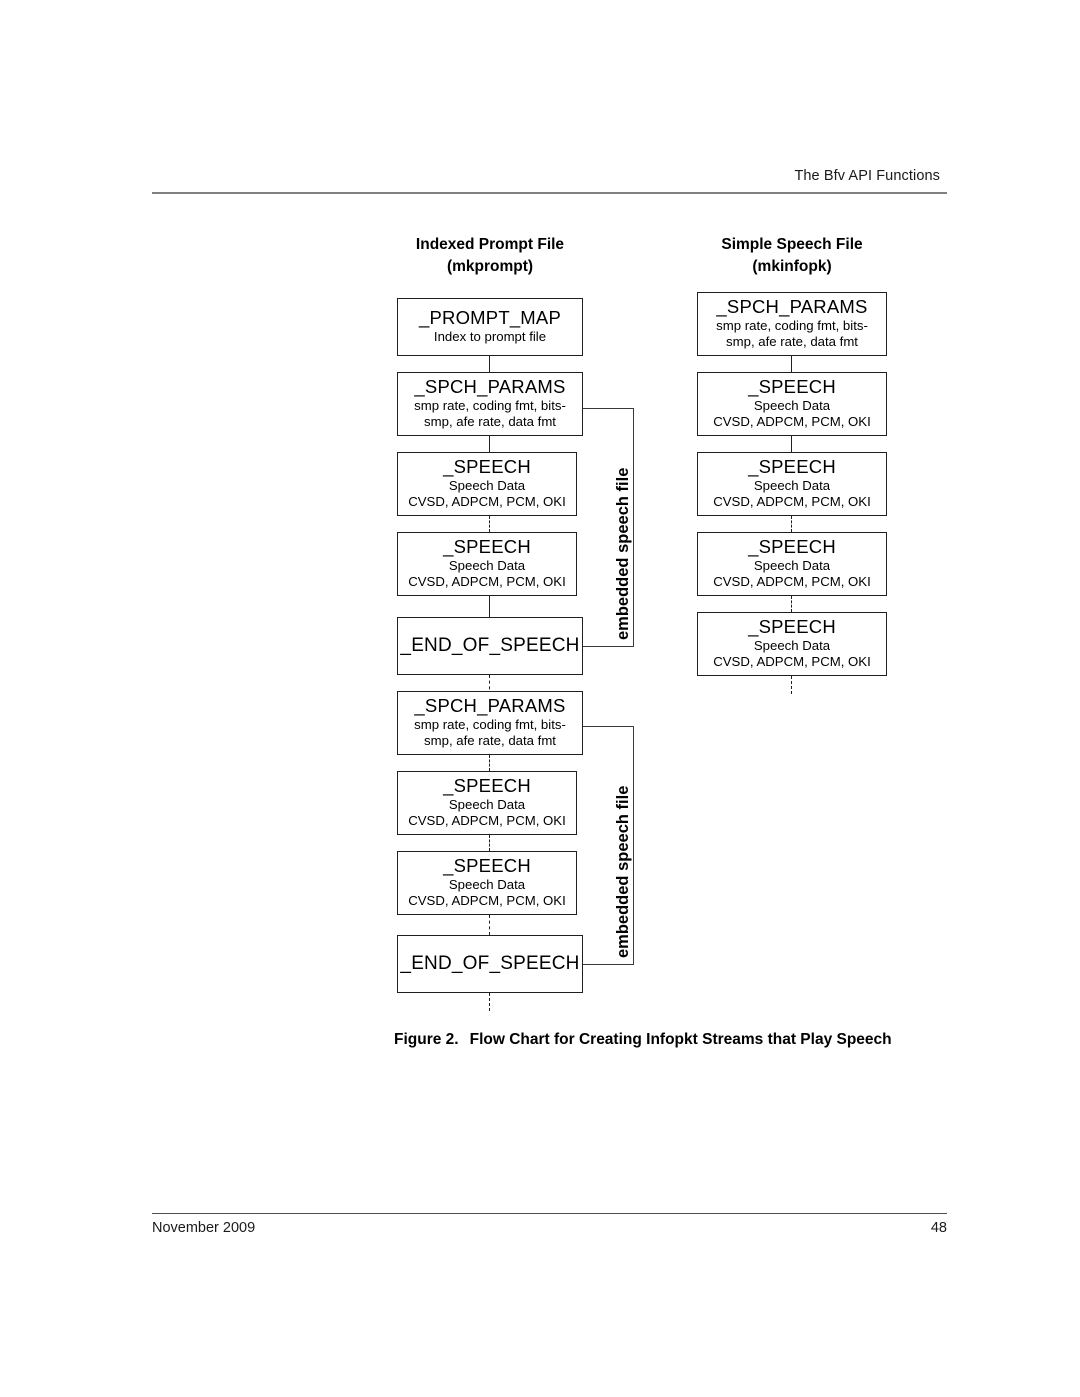 This screenshot has height=1397, width=1080. I want to click on figure-caption-number: Figure 2., so click(426, 1039).